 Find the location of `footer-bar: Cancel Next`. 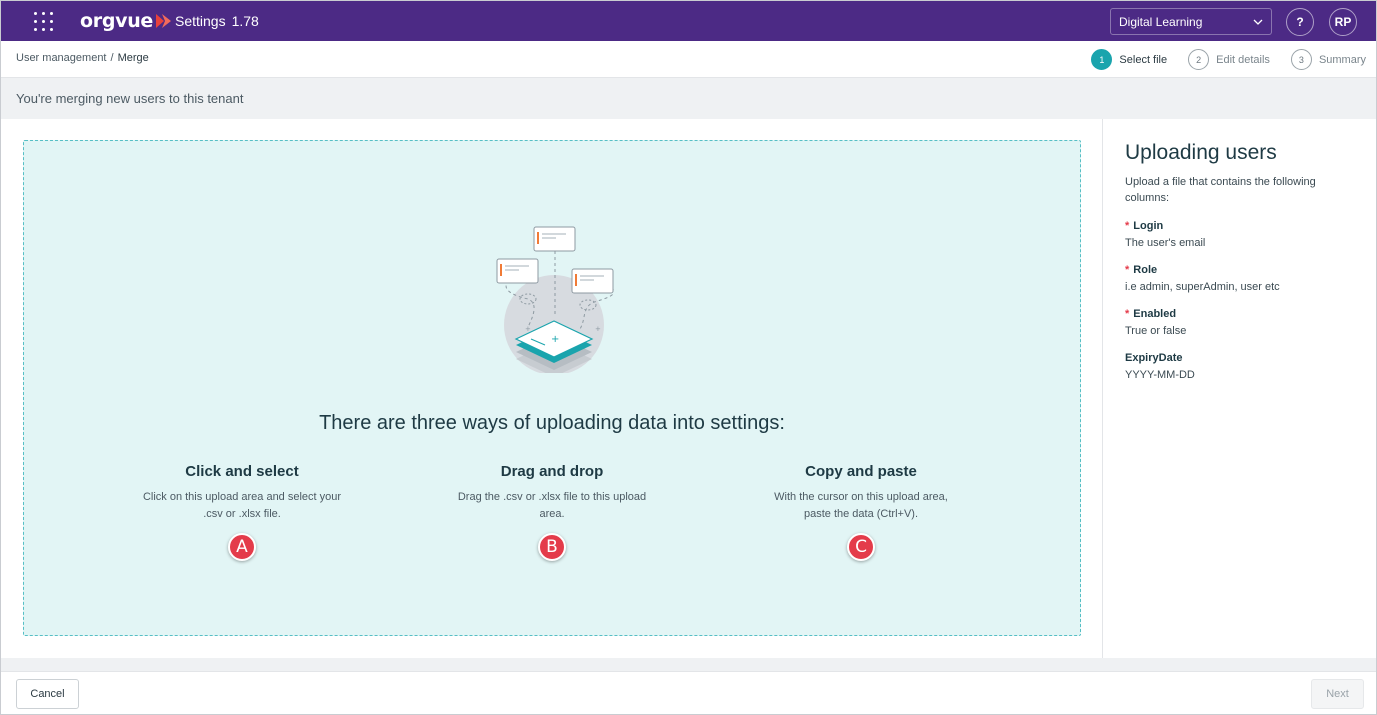

footer-bar: Cancel Next is located at coordinates (688, 692).